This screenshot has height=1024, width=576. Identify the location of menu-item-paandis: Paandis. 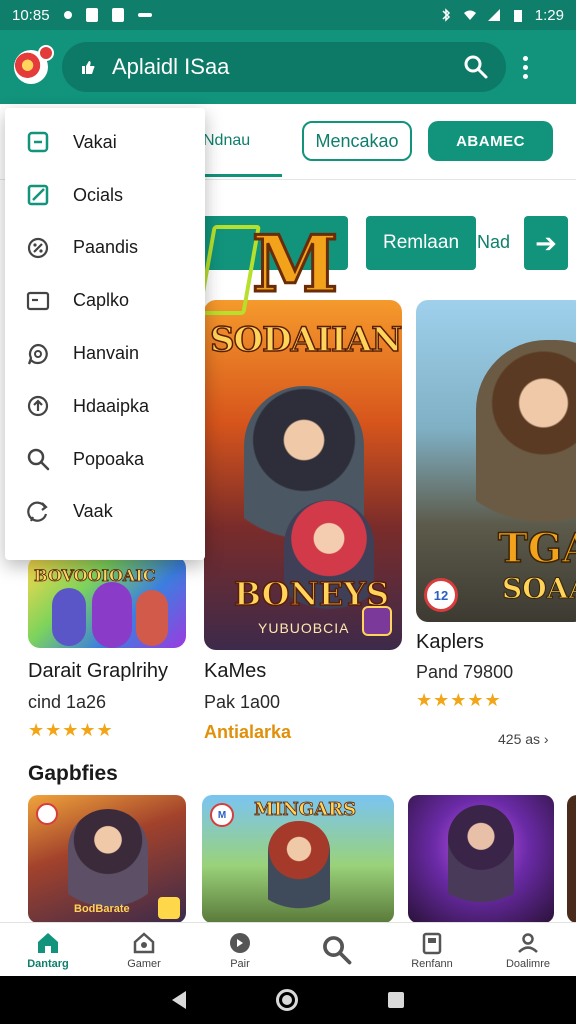
(105, 248).